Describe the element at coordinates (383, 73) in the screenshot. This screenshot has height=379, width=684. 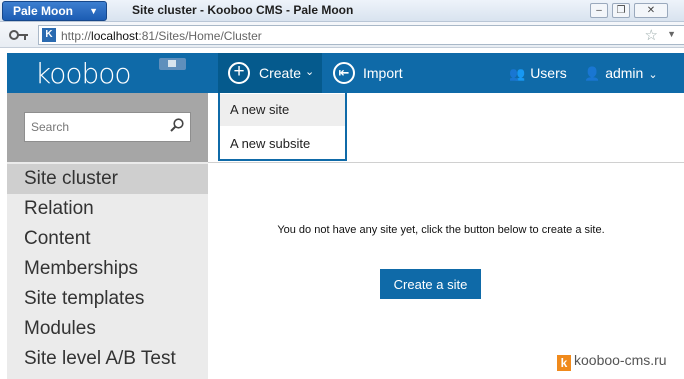
I see `import-label: Import` at that location.